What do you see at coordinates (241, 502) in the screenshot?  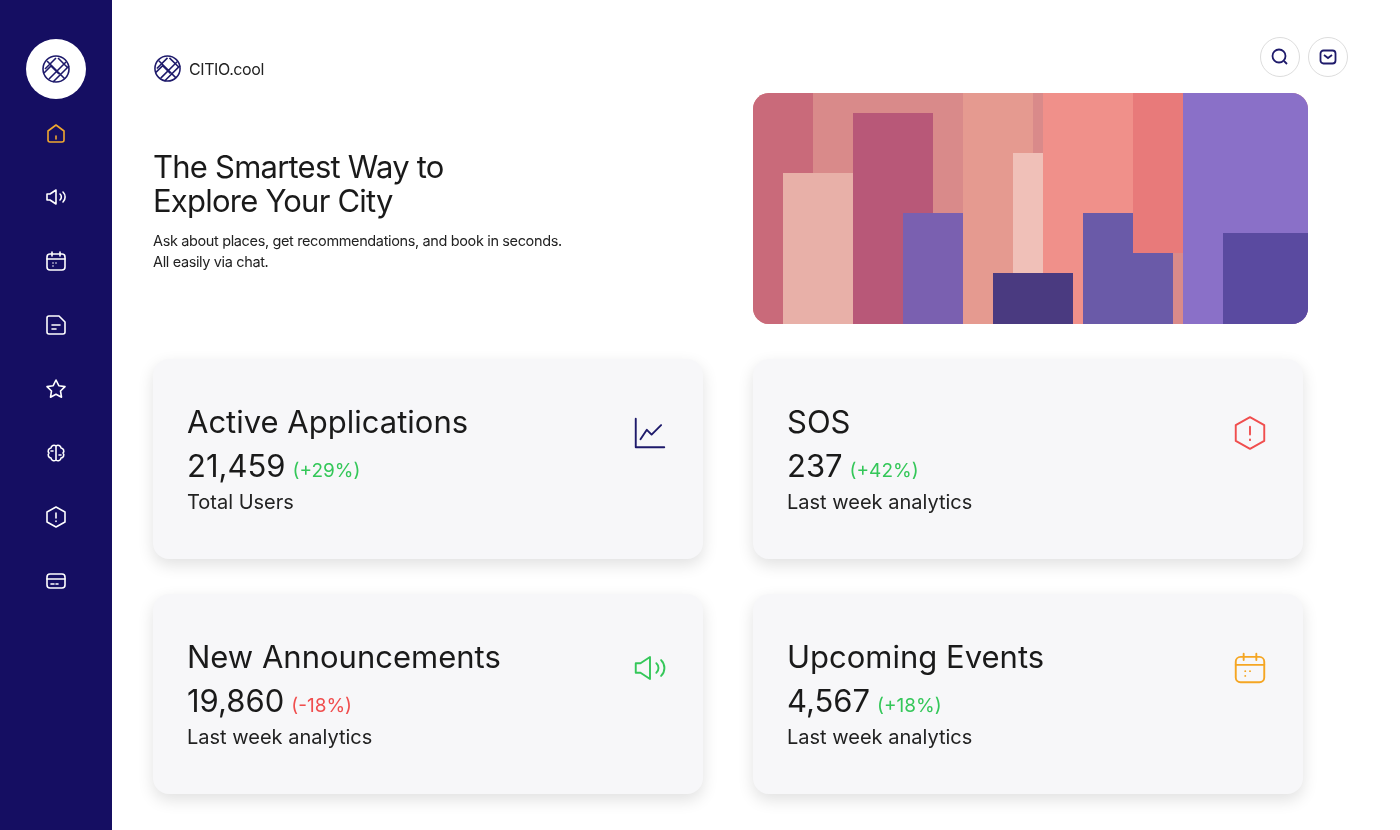 I see `card-caption: Total Users` at bounding box center [241, 502].